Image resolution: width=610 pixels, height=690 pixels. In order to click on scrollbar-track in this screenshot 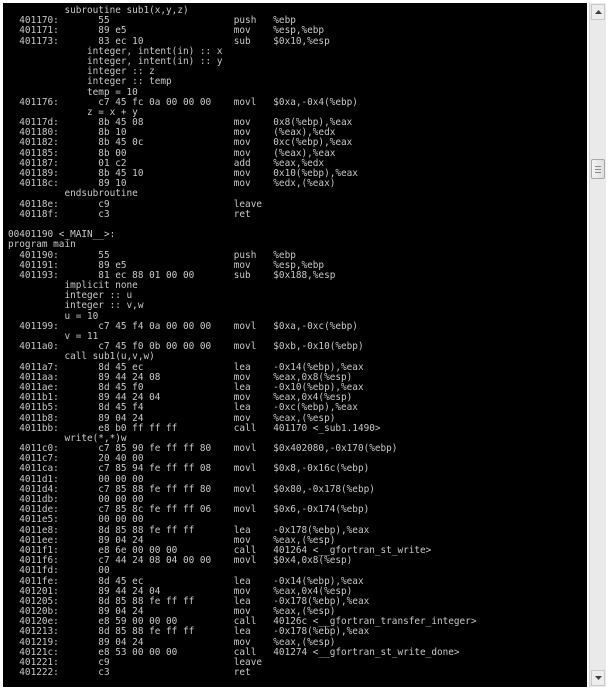, I will do `click(598, 345)`.